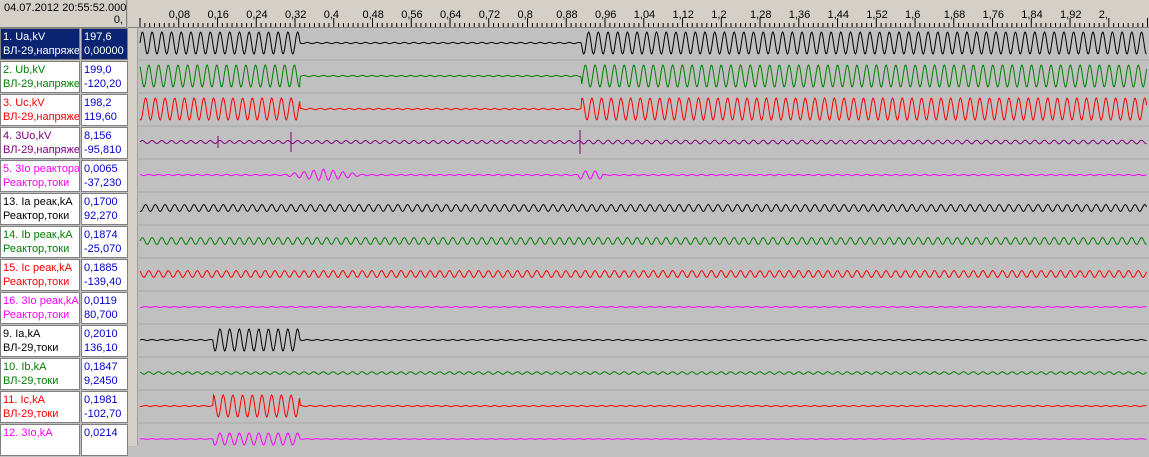 Image resolution: width=1149 pixels, height=457 pixels. Describe the element at coordinates (104, 176) in the screenshot. I see `channel-values-cell: 0,0065 -37,230` at that location.